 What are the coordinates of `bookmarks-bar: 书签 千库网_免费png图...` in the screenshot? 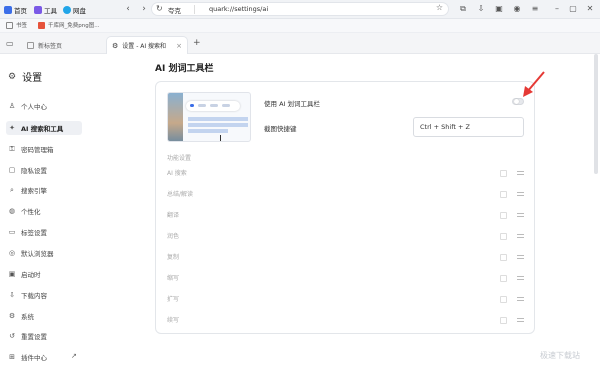 It's located at (300, 26).